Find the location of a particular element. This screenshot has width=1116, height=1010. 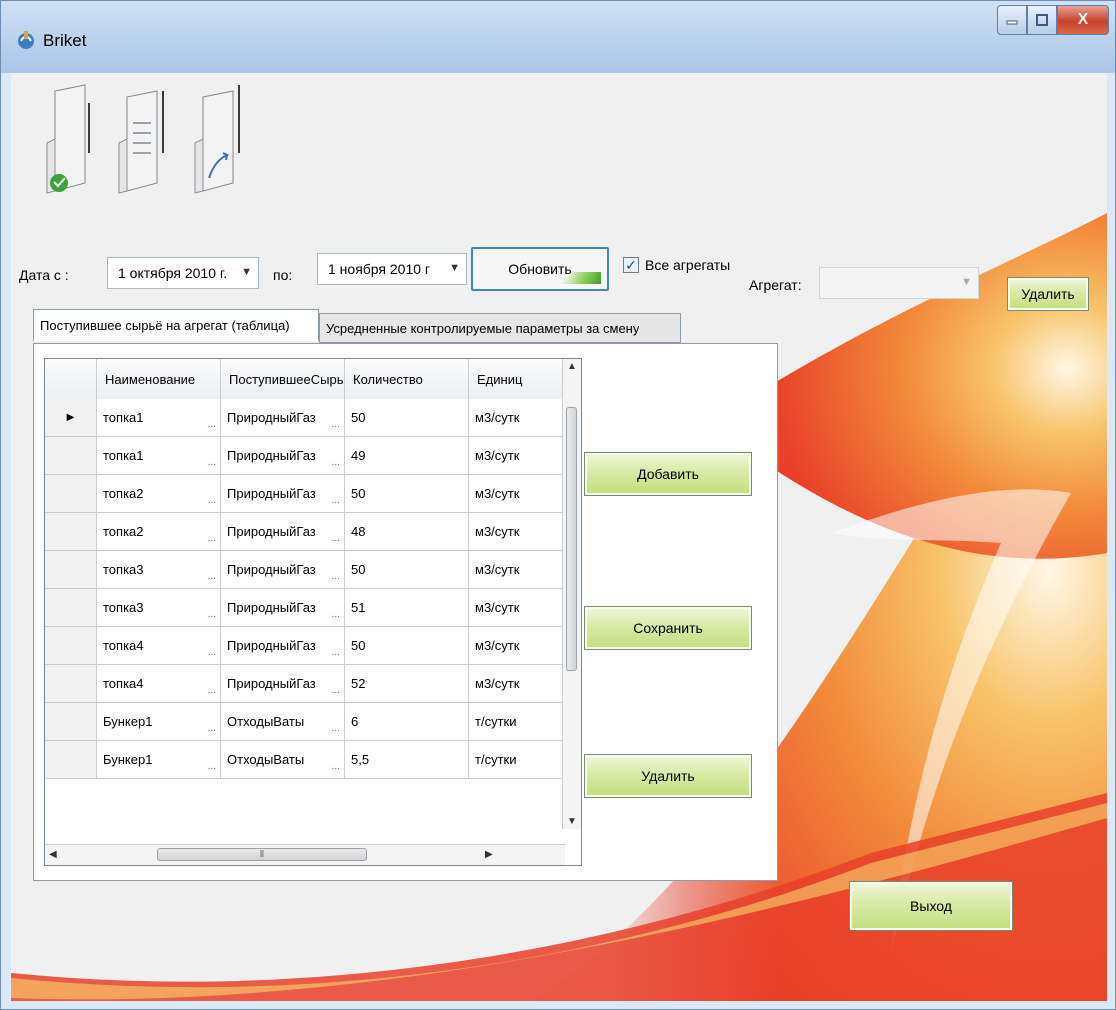

table-row: топка4... ПриродныйГаз... 50 м3/сутк is located at coordinates (313, 646).